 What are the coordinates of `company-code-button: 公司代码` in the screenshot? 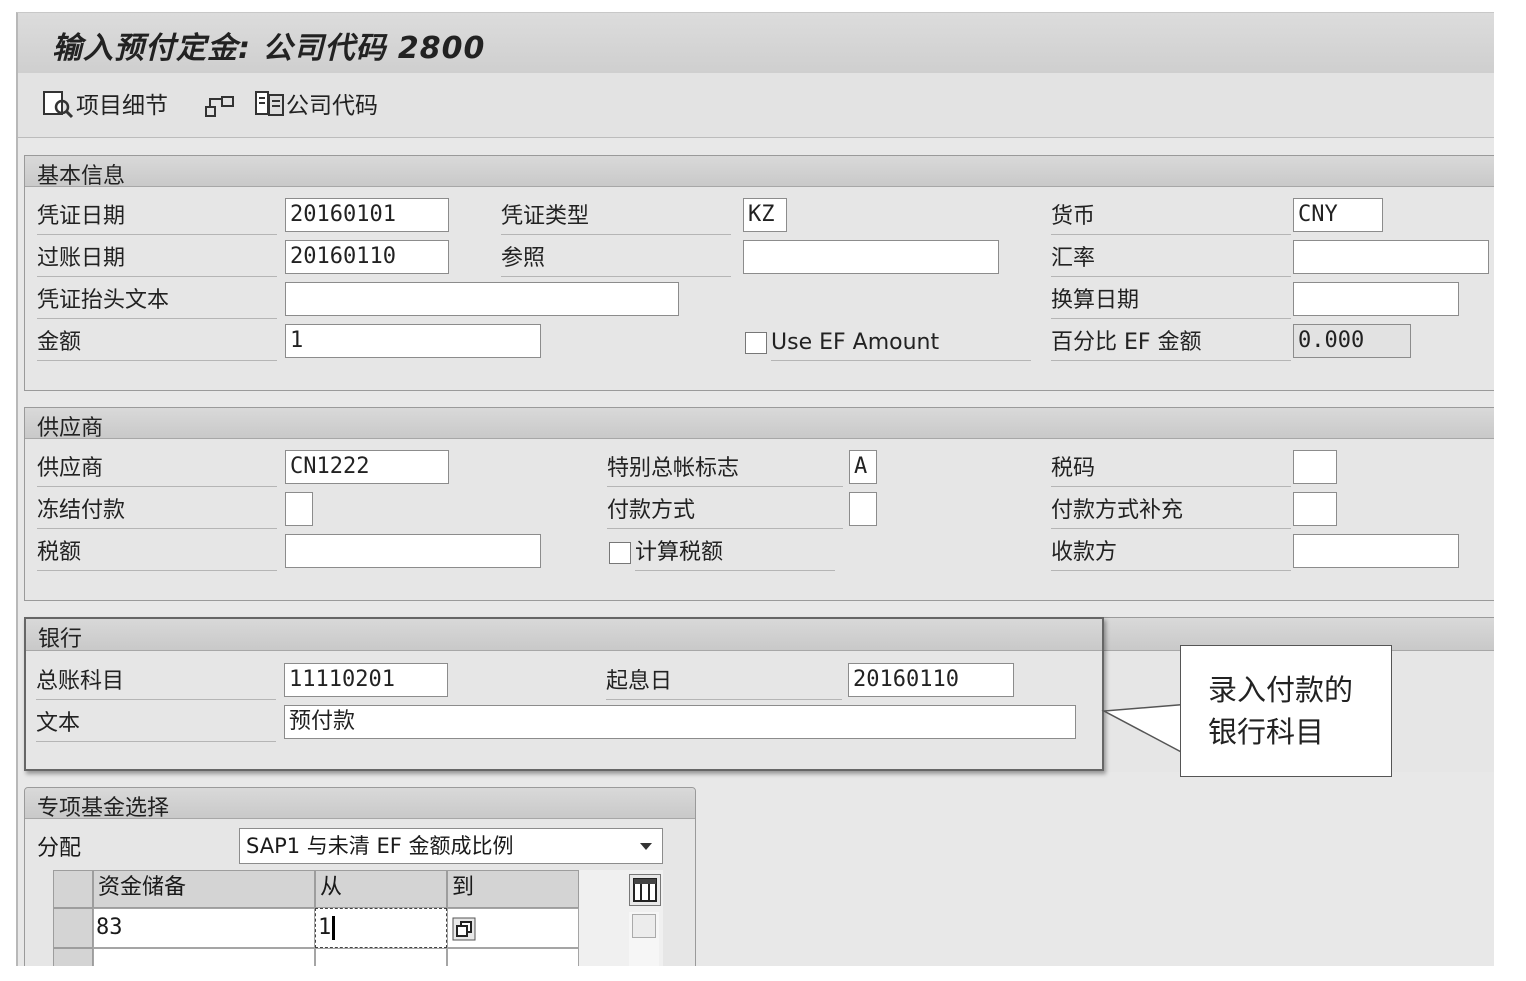 It's located at (316, 107).